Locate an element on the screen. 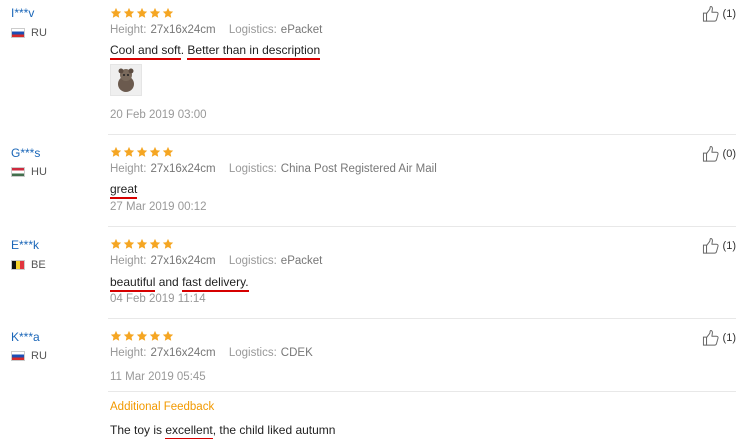 The width and height of the screenshot is (750, 439). helpful-count: (0) is located at coordinates (729, 154).